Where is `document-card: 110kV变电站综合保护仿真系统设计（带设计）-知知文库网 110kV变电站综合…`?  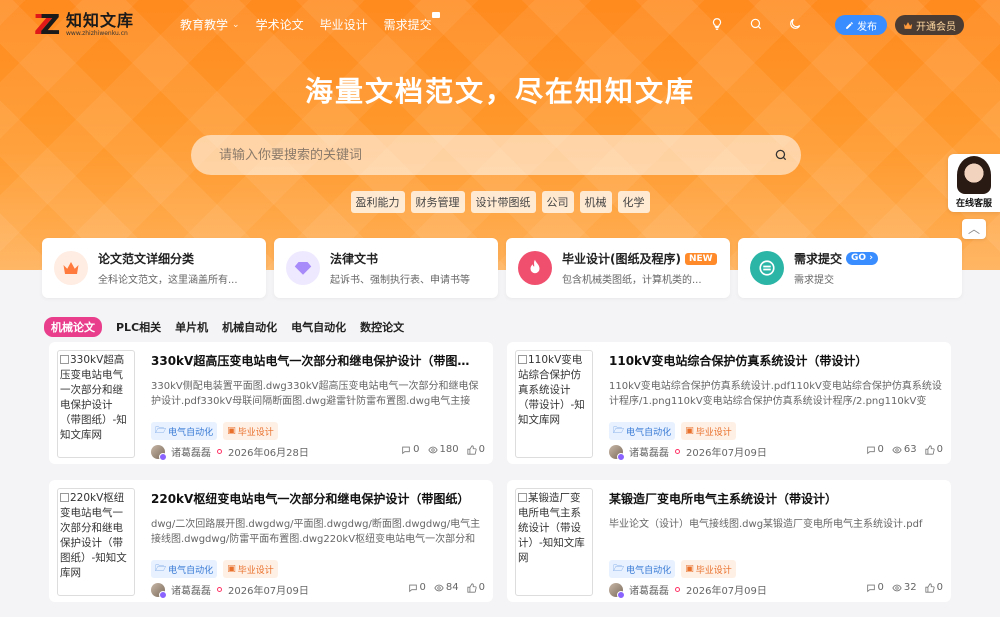
document-card: 110kV变电站综合保护仿真系统设计（带设计）-知知文库网 110kV变电站综合… is located at coordinates (729, 403).